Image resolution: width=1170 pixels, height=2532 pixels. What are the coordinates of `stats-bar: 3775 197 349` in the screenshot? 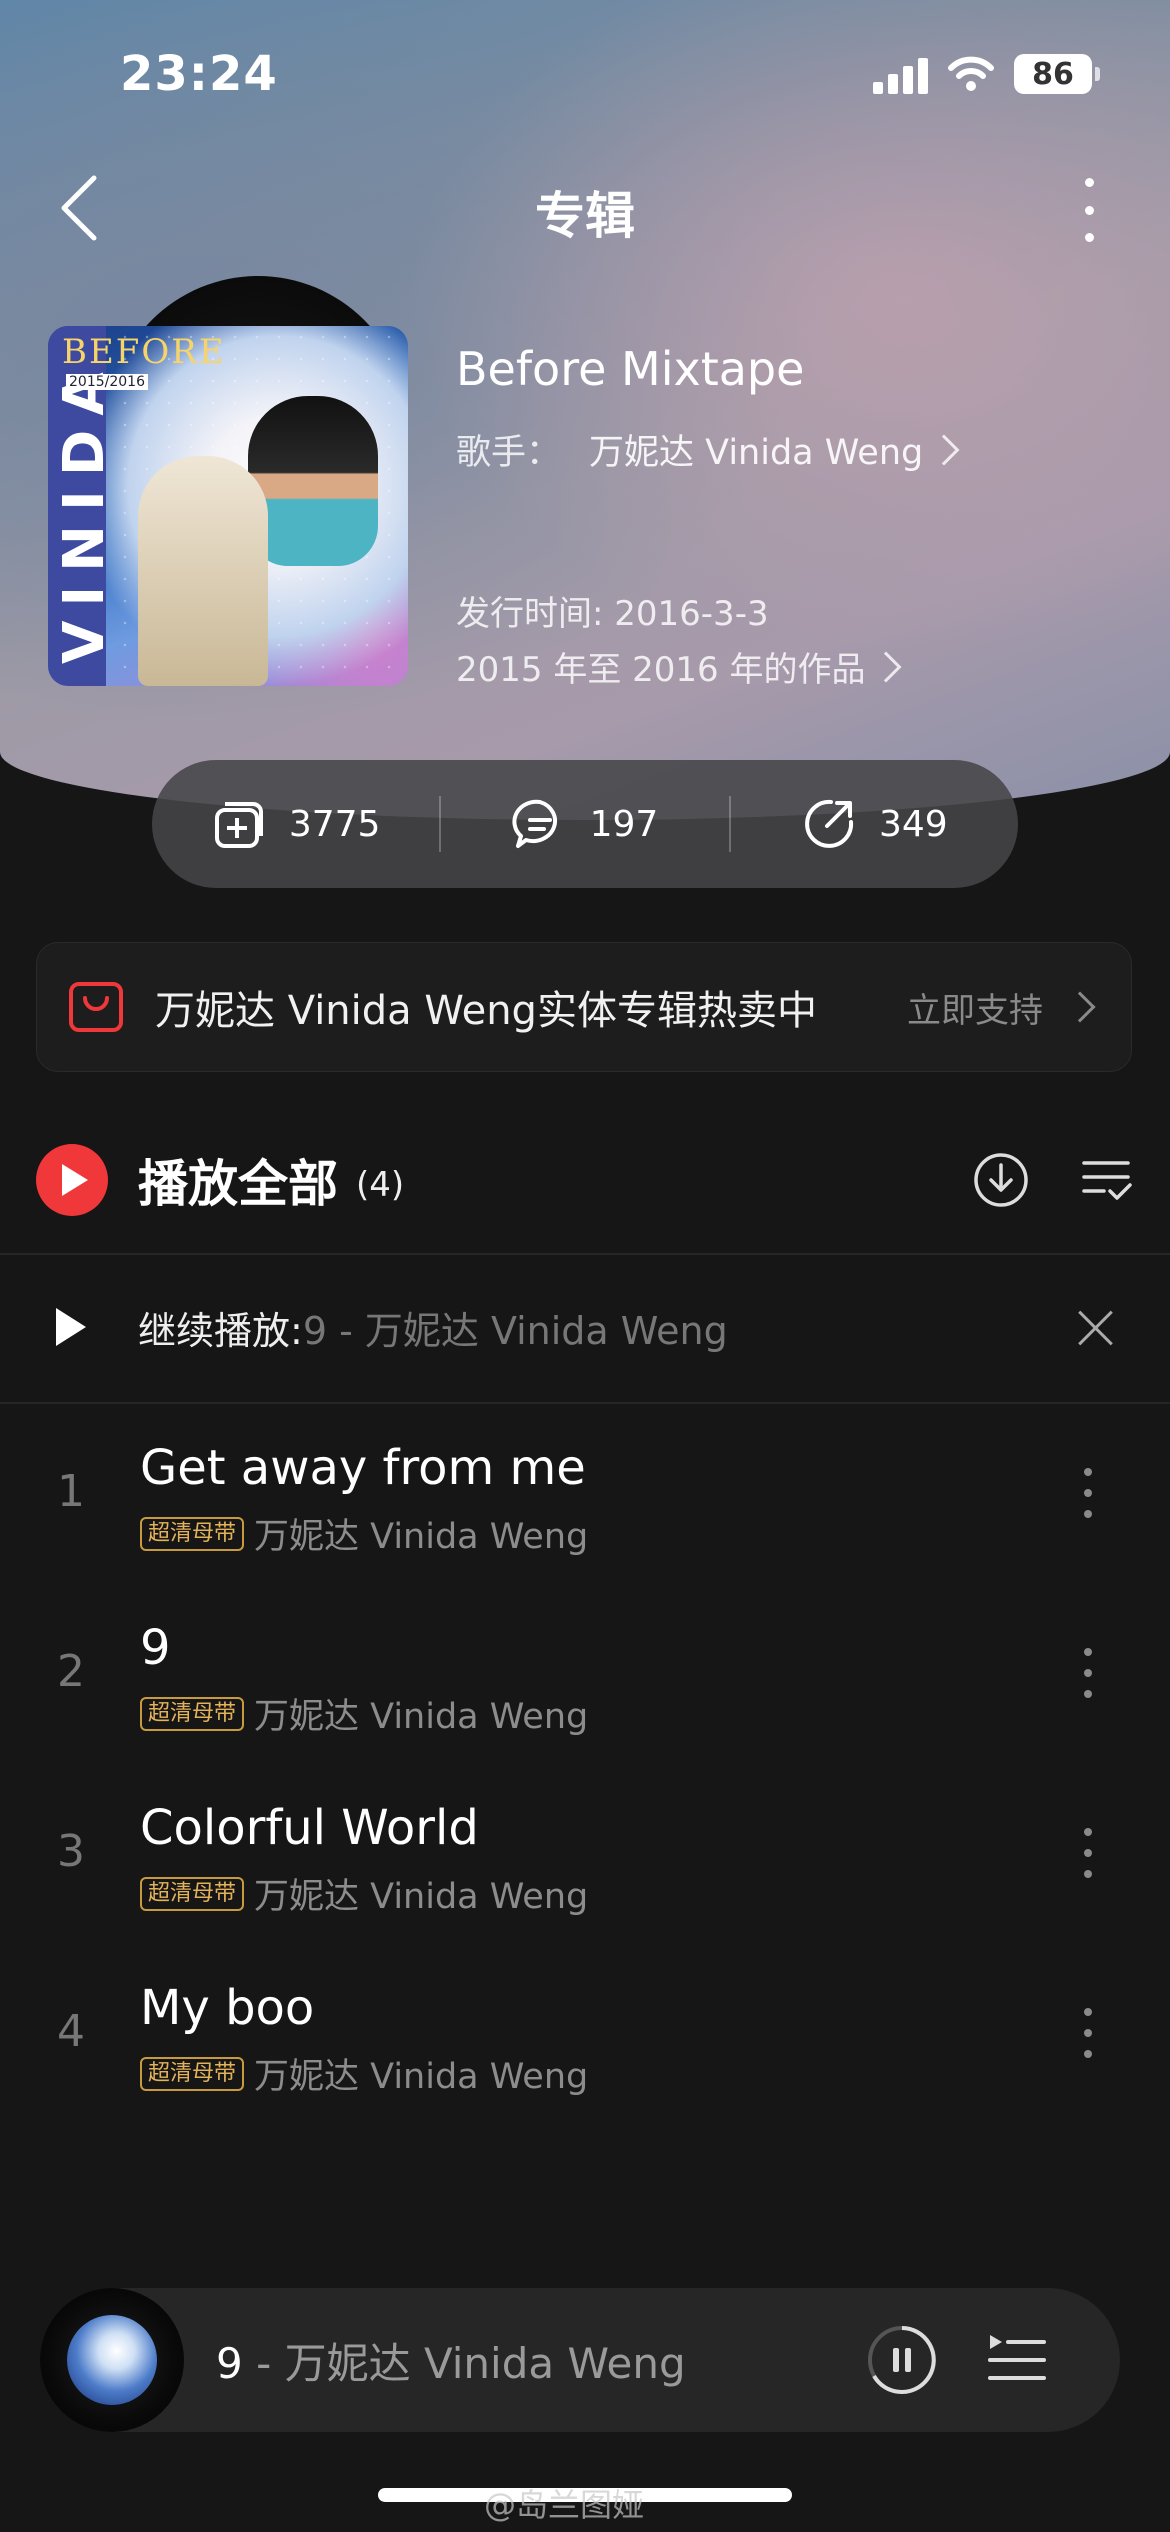 It's located at (585, 824).